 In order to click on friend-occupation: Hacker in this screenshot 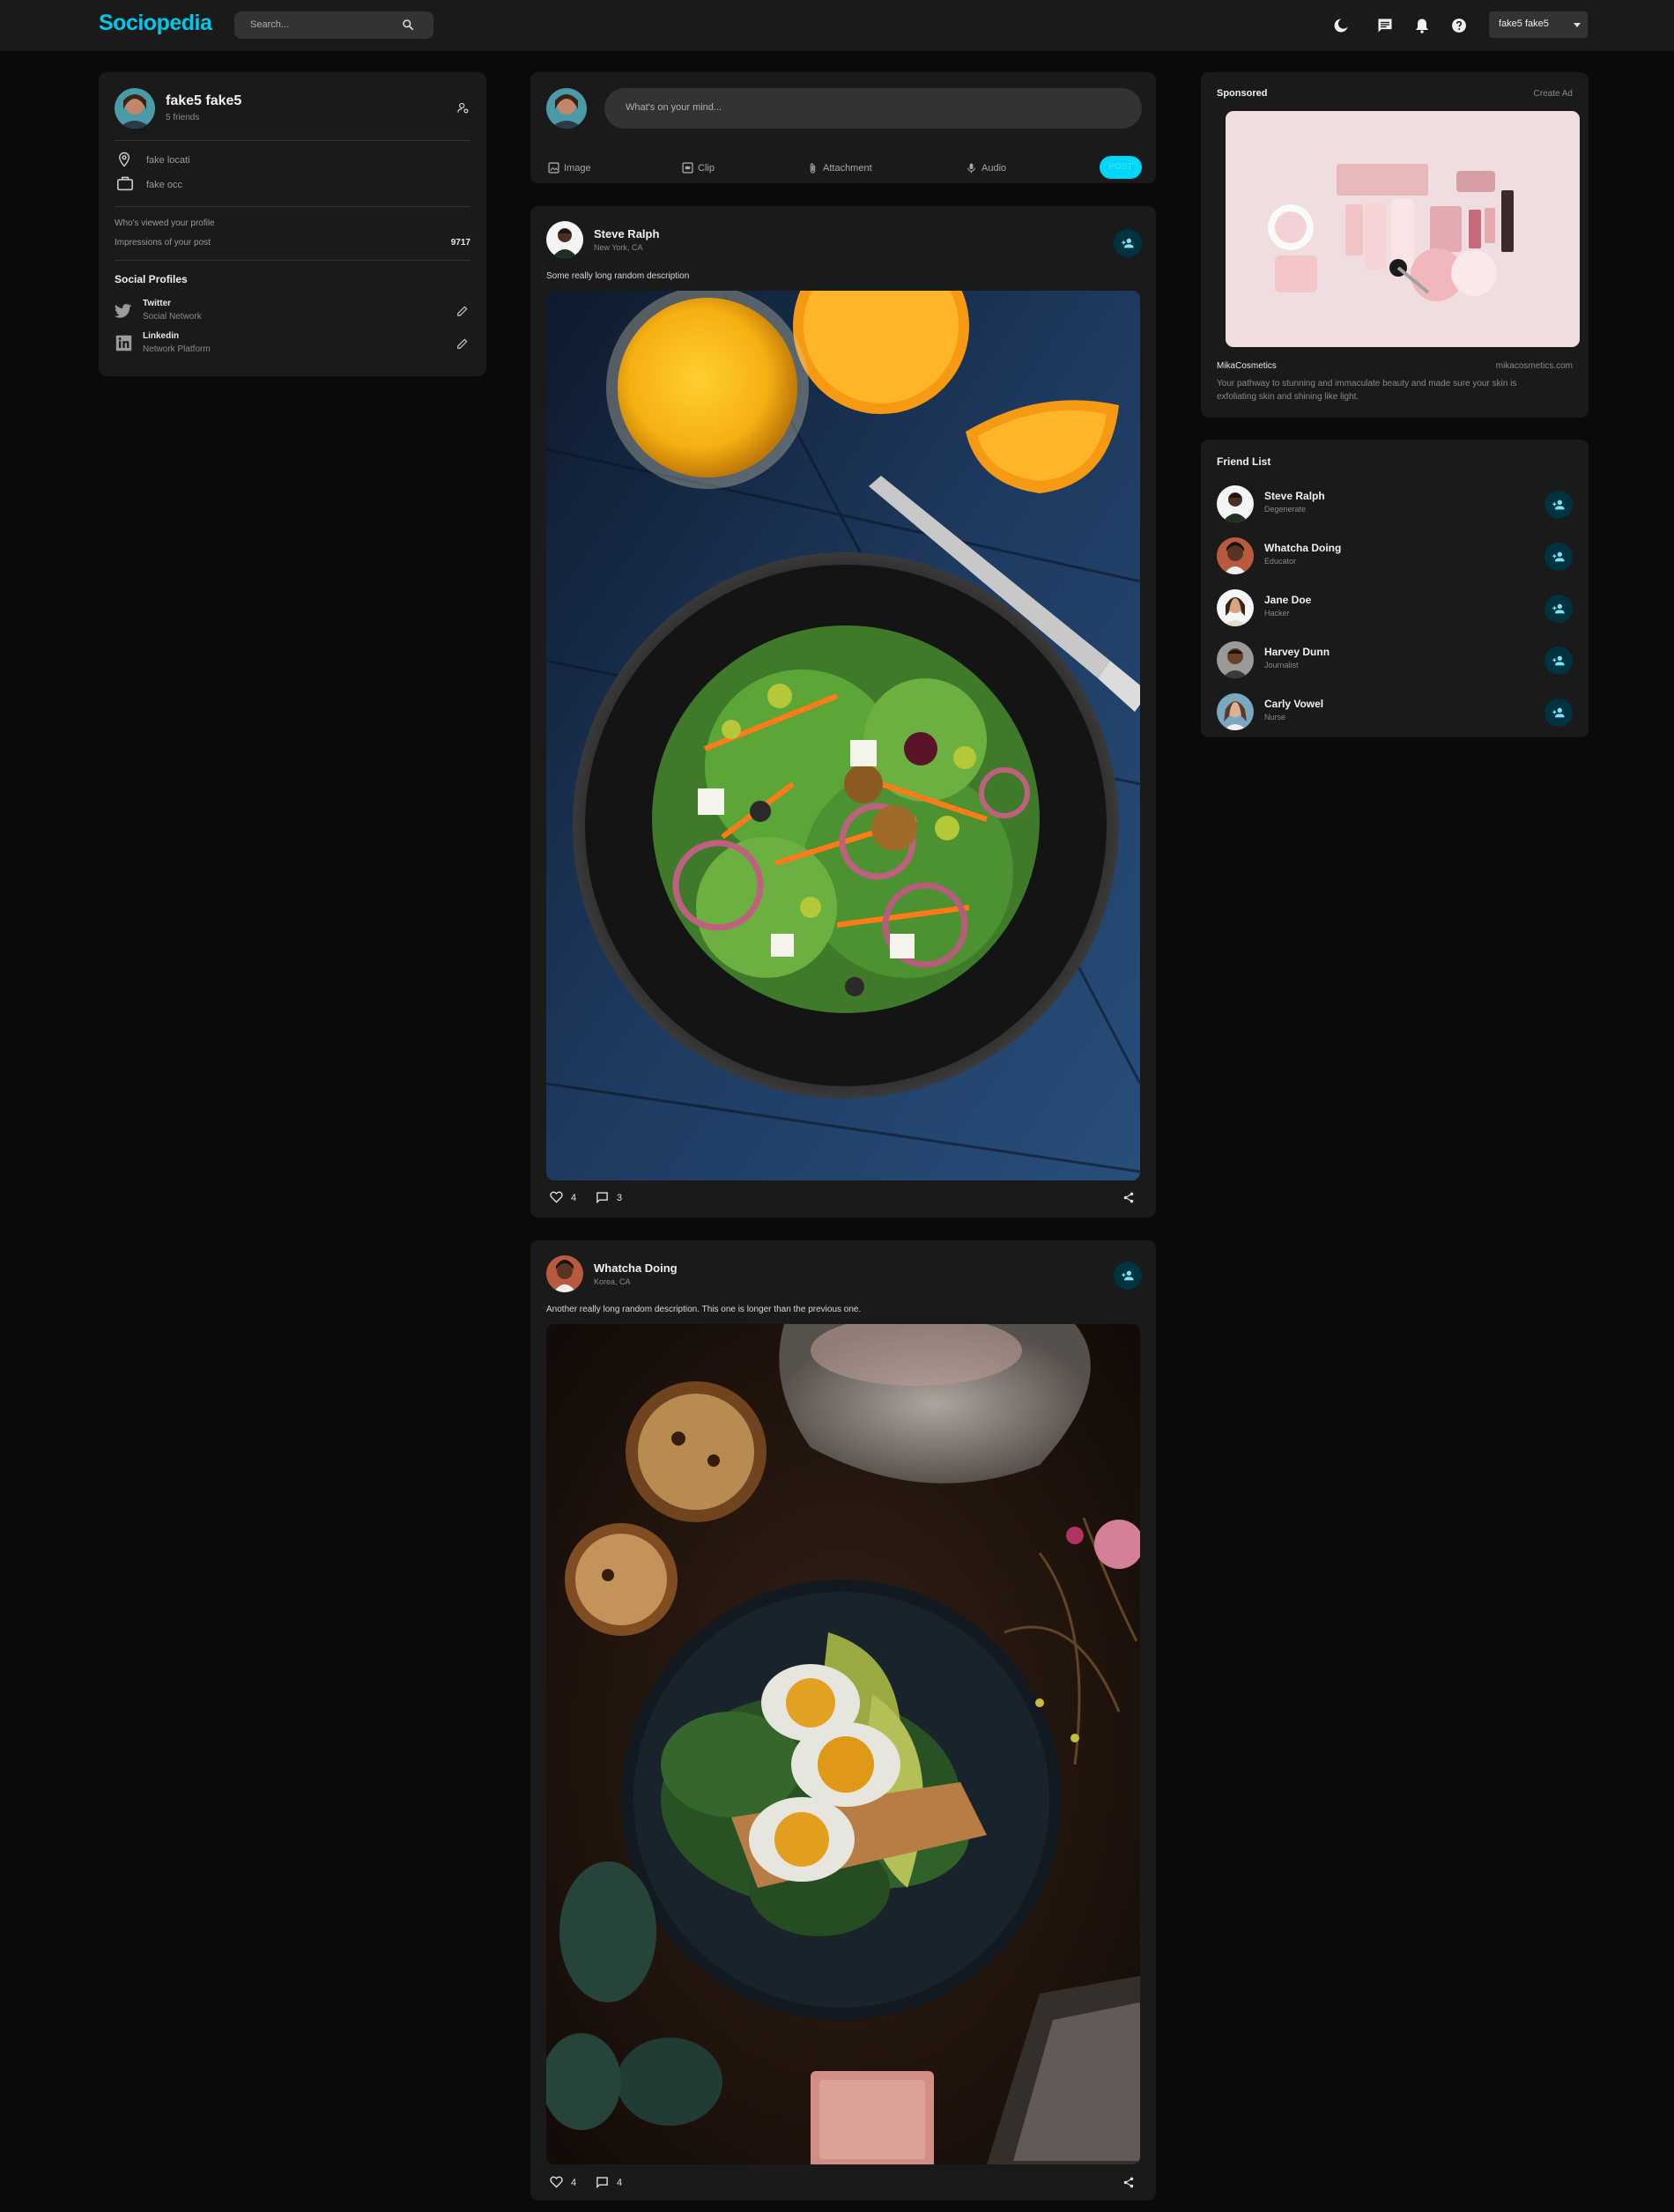, I will do `click(1277, 613)`.